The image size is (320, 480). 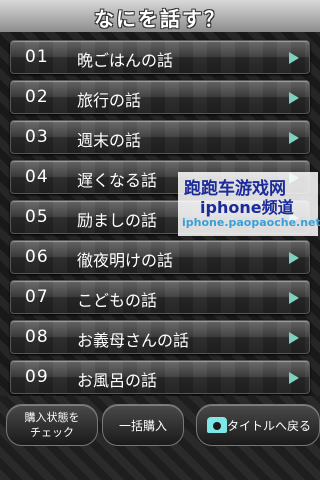 What do you see at coordinates (37, 297) in the screenshot?
I see `topic-number: 07` at bounding box center [37, 297].